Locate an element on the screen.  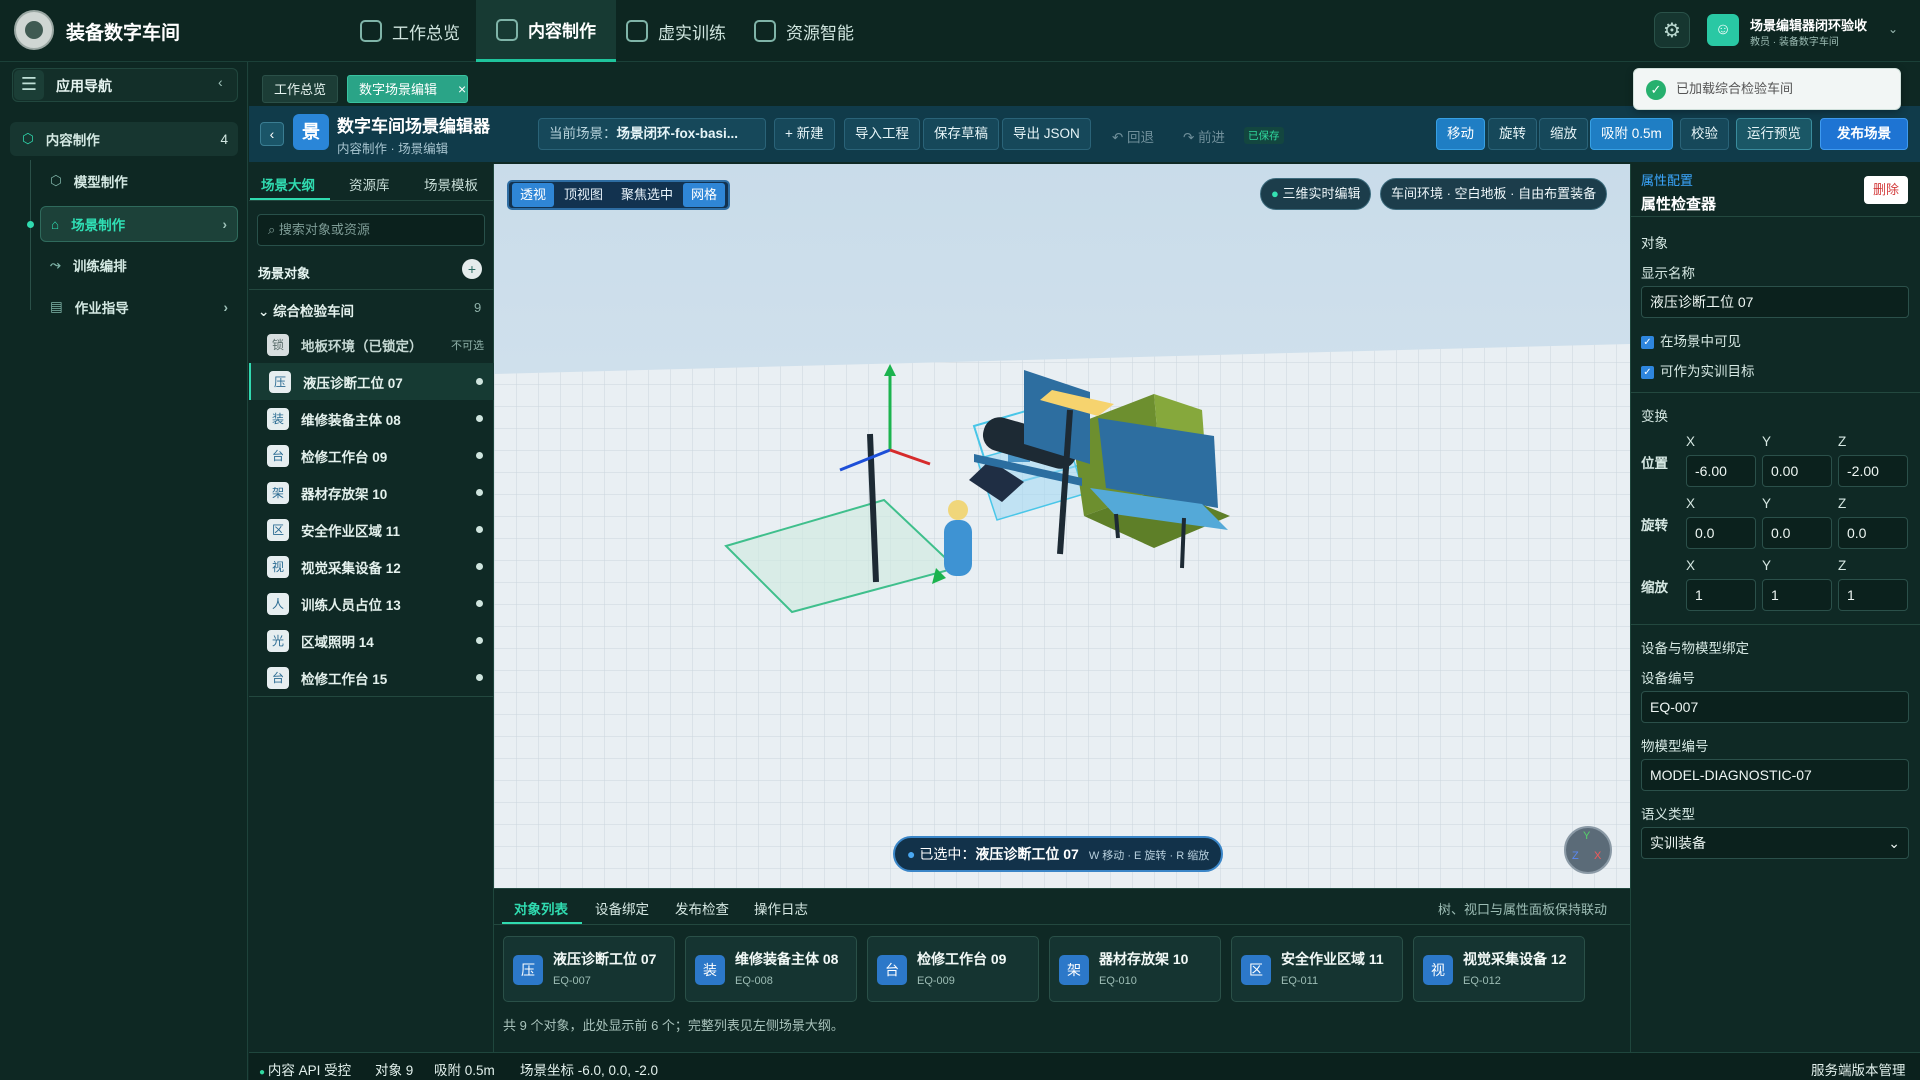
sidebar-item-scene: ⌂ 场景制作 › is located at coordinates (139, 224).